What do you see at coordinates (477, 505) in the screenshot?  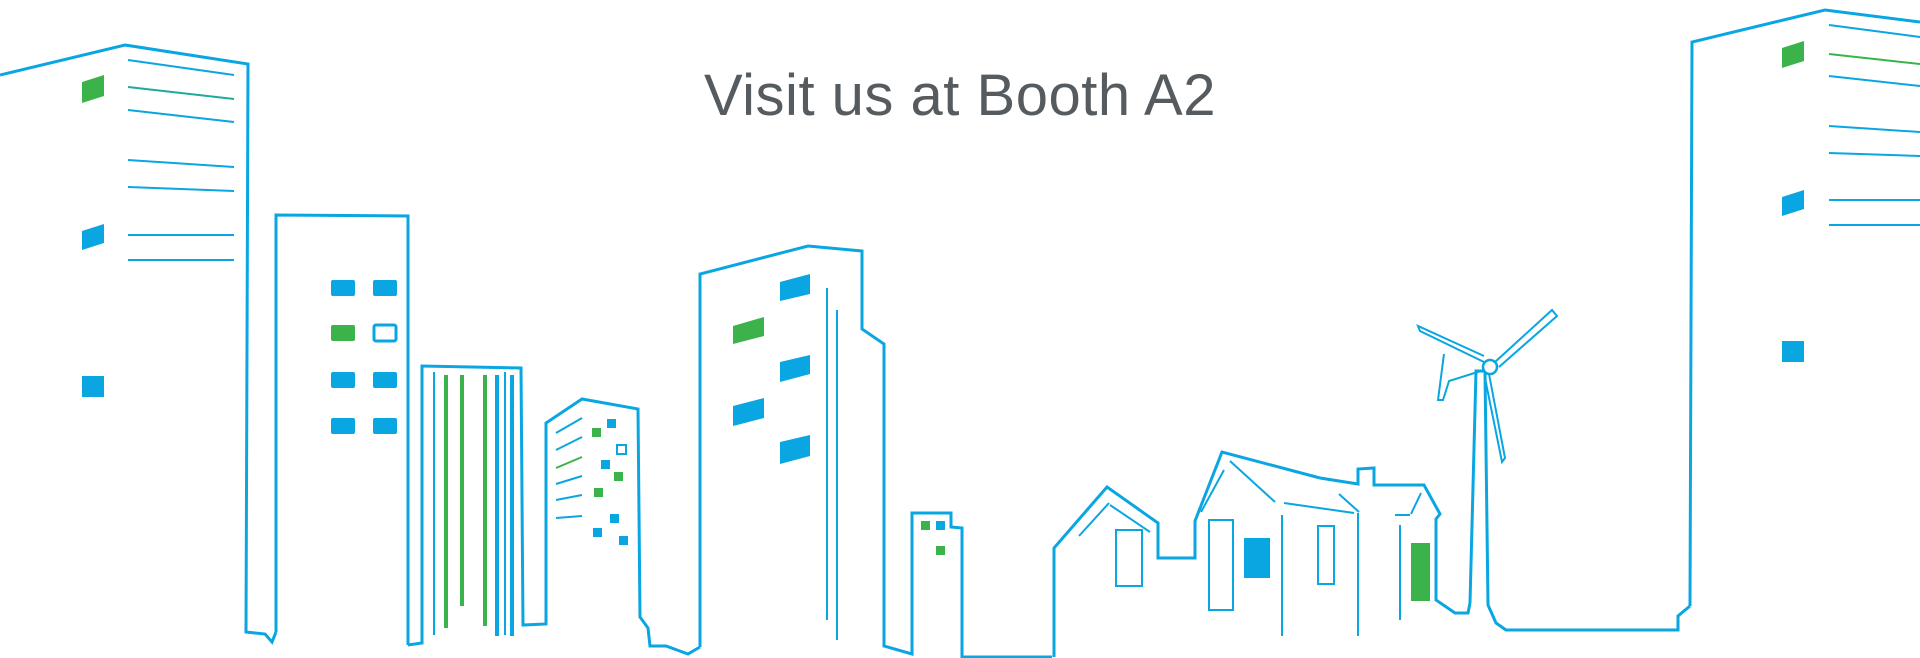 I see `striped-building` at bounding box center [477, 505].